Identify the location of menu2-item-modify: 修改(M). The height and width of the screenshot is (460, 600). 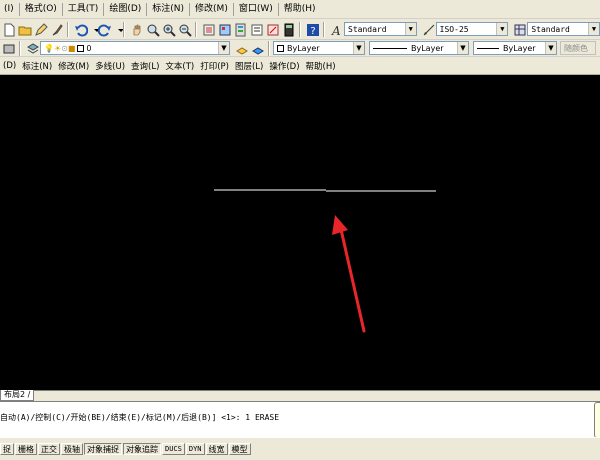
(73, 66).